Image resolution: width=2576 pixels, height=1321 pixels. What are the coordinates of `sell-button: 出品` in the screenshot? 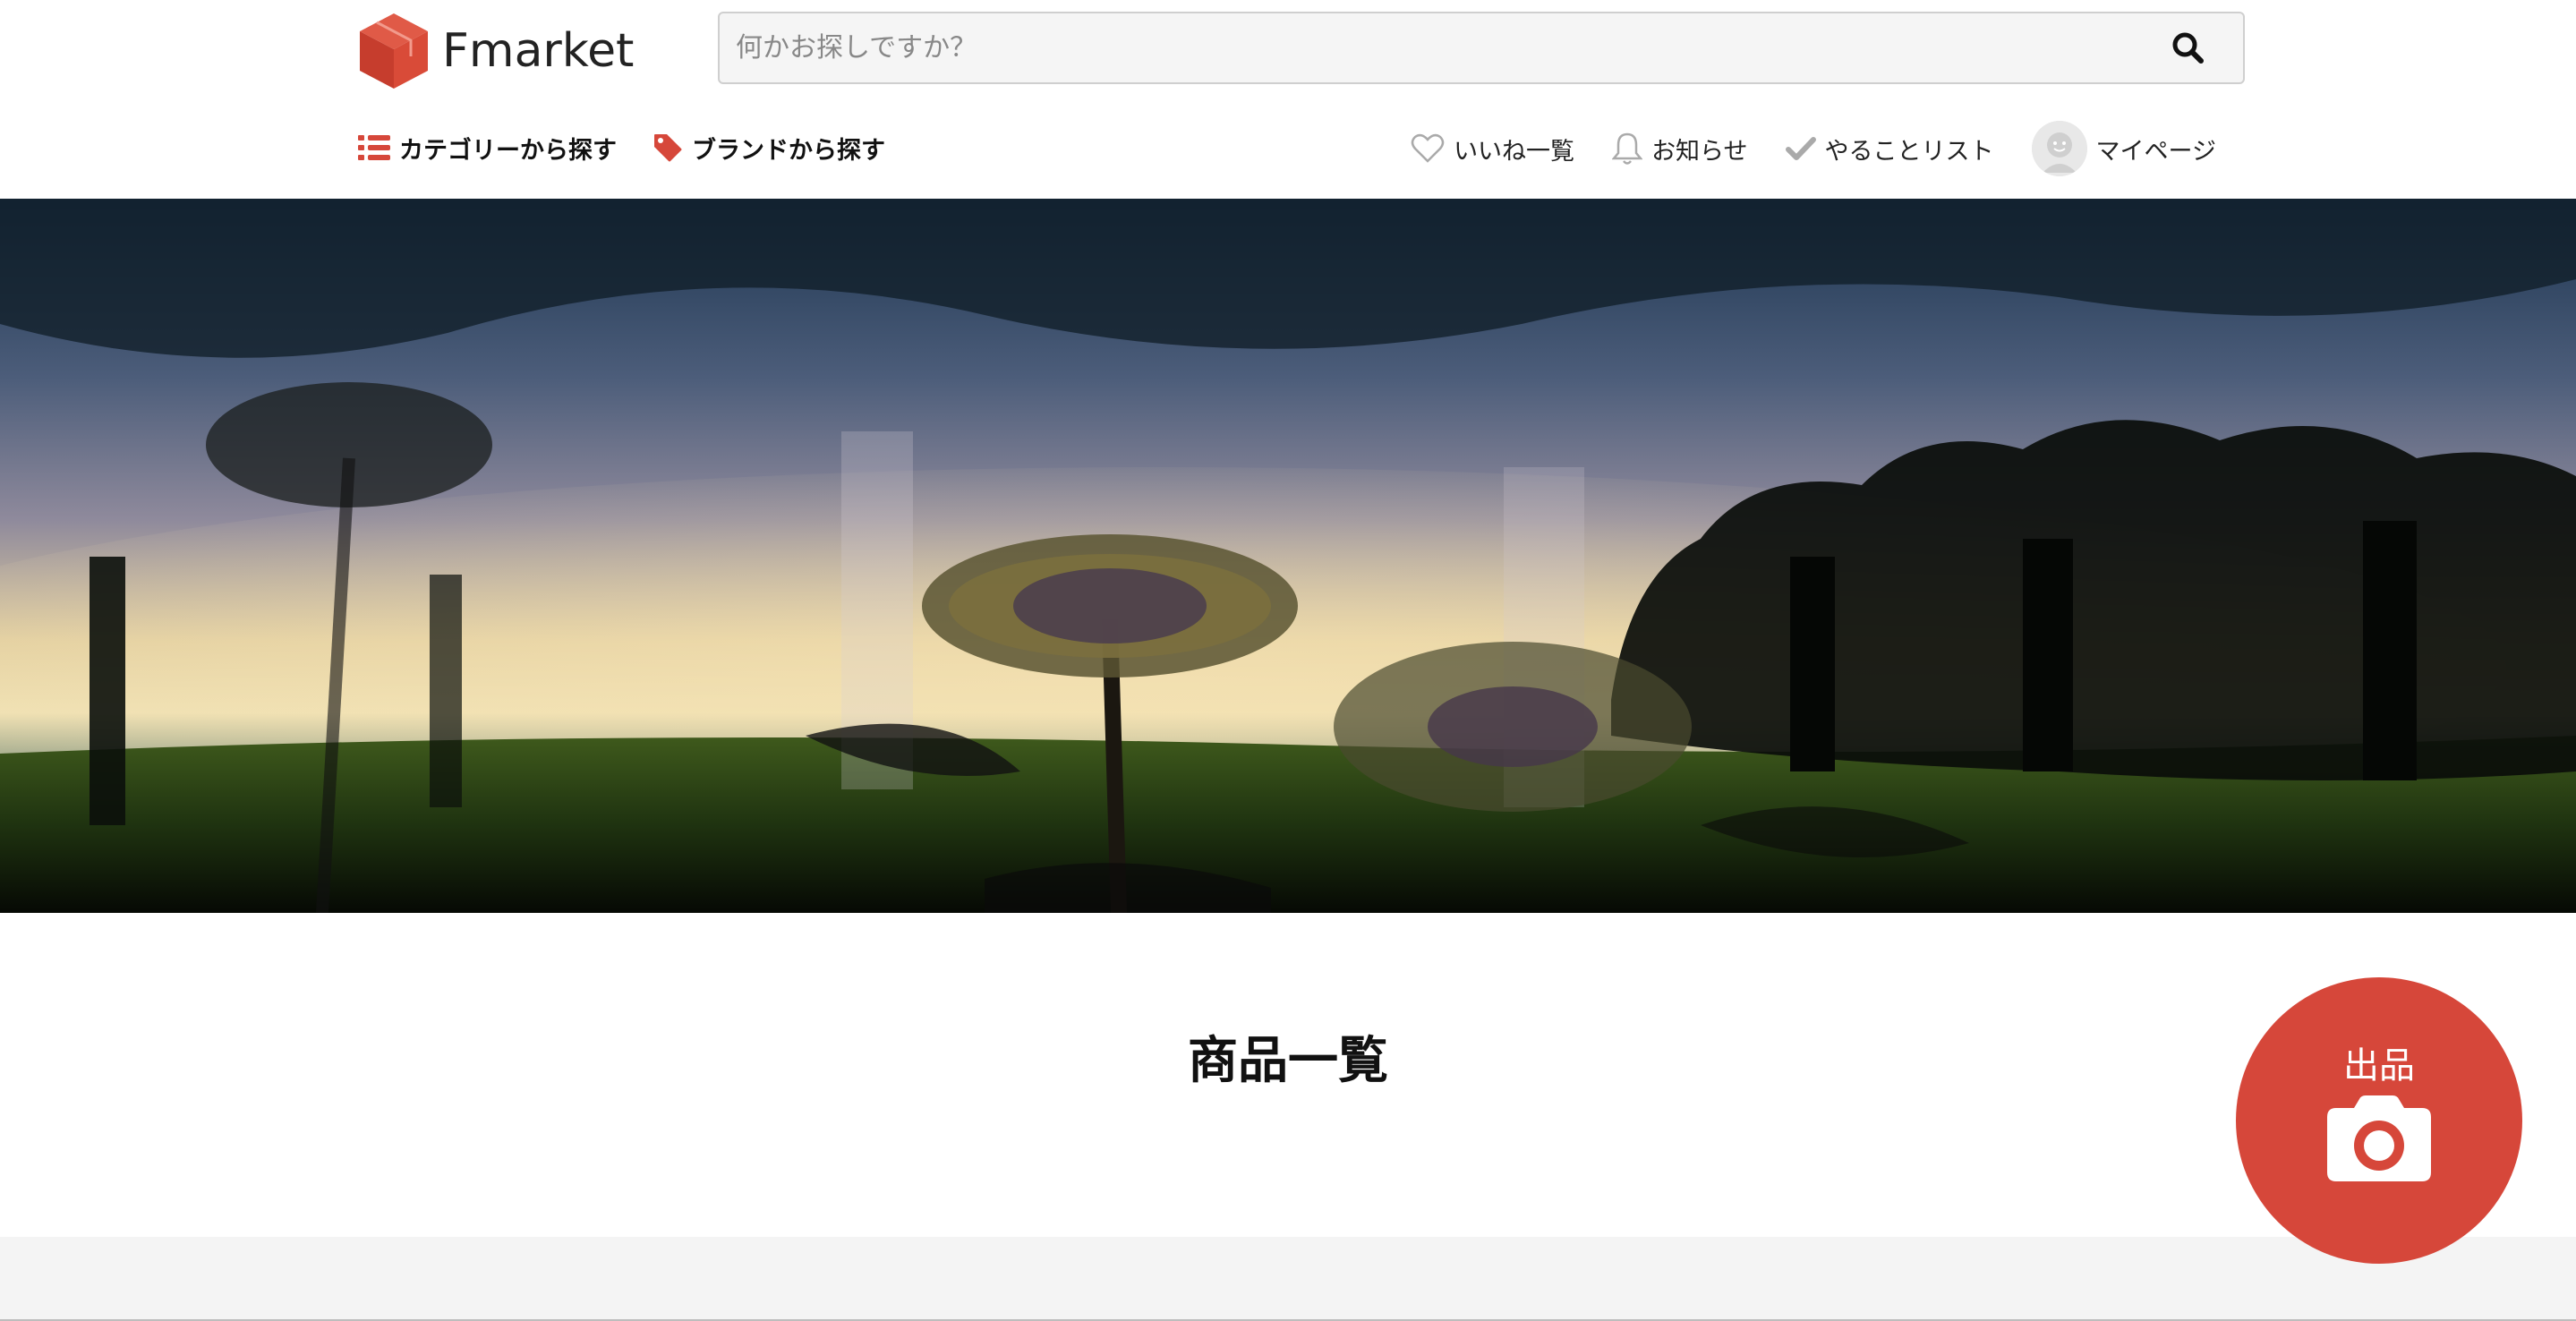 It's located at (2379, 1120).